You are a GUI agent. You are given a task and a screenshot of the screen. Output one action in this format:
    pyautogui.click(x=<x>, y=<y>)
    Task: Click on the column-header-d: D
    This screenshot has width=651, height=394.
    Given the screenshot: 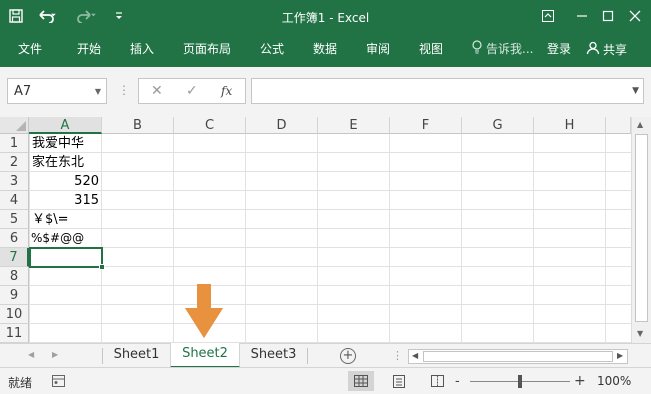 What is the action you would take?
    pyautogui.click(x=282, y=125)
    